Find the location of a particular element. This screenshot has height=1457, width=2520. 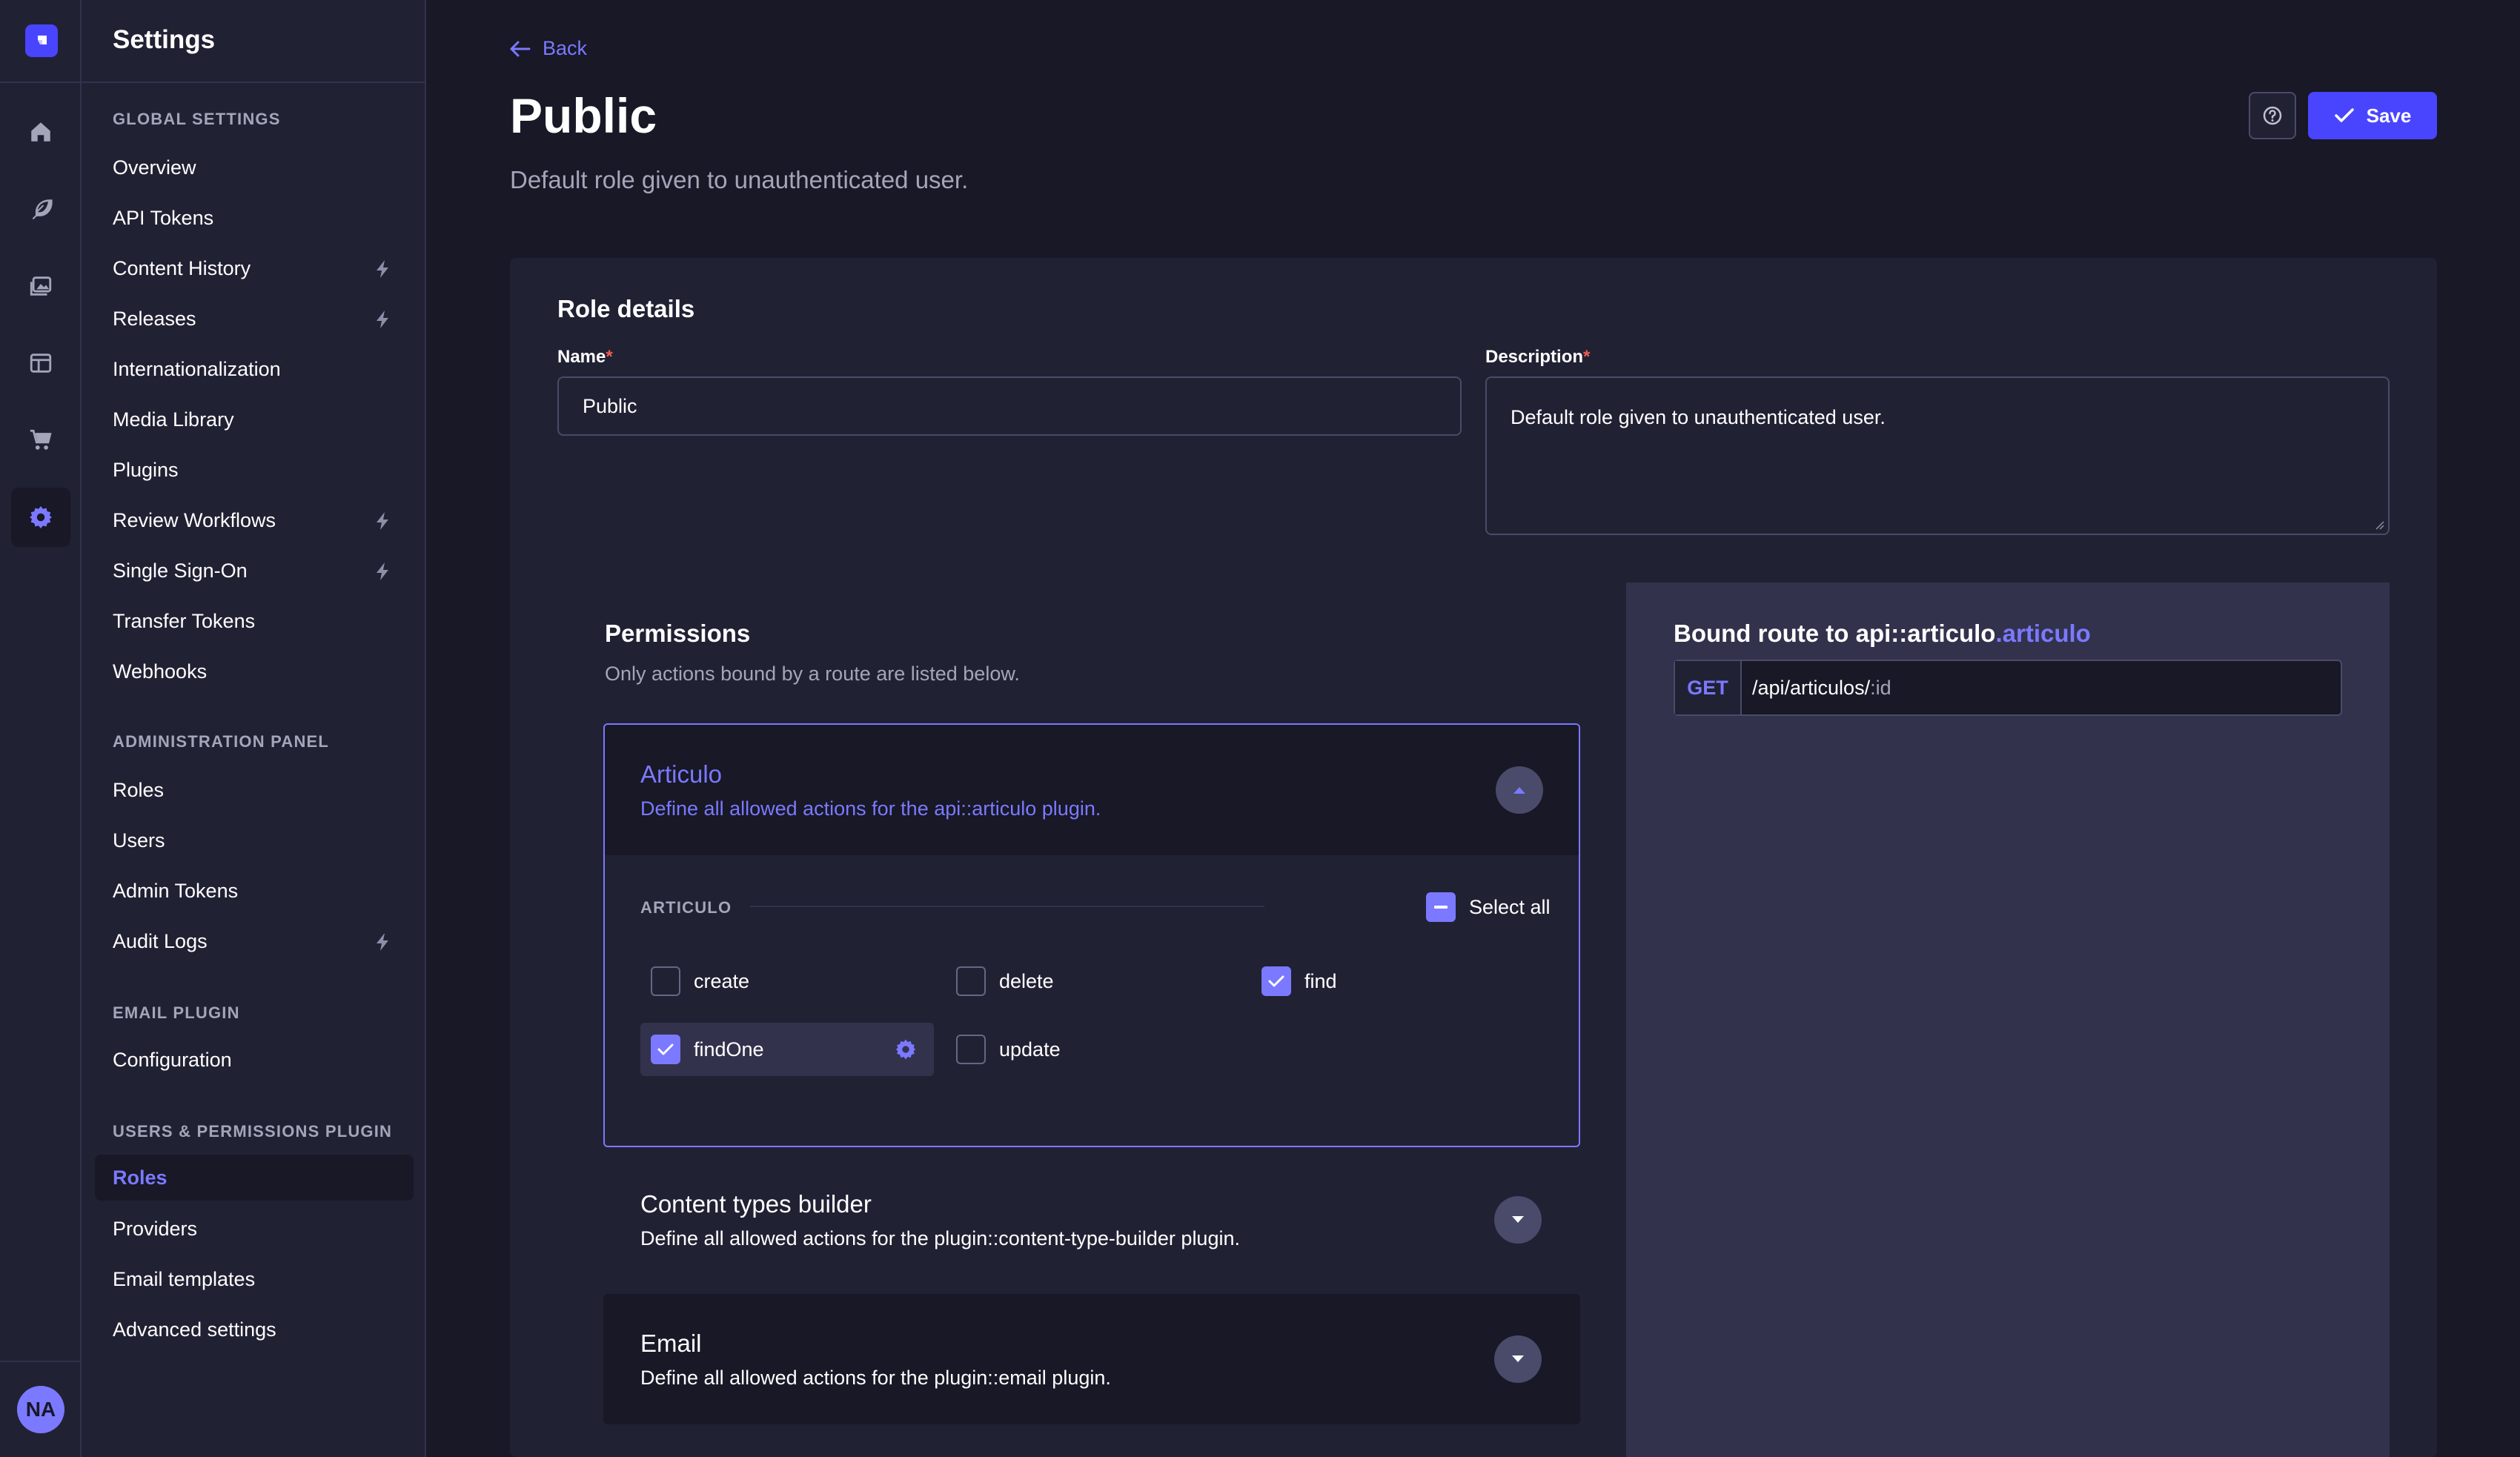

chevron-down-icon is located at coordinates (1518, 1359).